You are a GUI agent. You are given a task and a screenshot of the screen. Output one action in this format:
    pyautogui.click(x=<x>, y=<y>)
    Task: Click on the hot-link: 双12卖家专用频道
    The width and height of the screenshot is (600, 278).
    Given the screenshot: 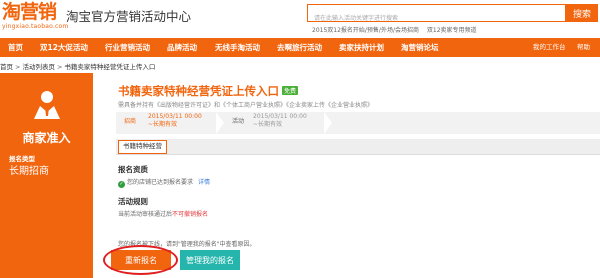 What is the action you would take?
    pyautogui.click(x=452, y=30)
    